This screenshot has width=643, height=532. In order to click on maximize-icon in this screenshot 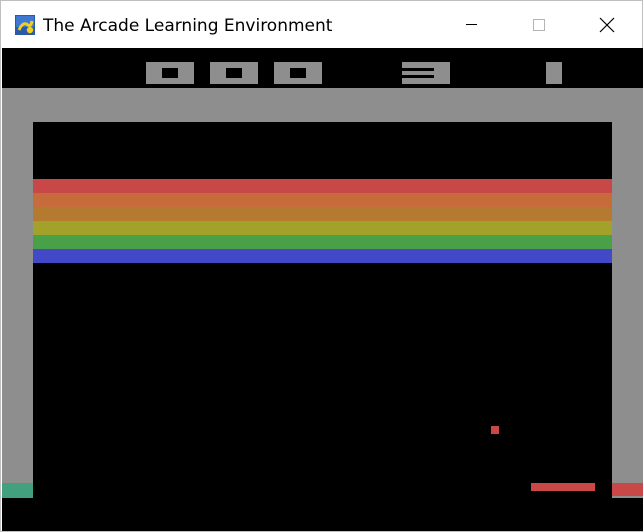, I will do `click(539, 24)`.